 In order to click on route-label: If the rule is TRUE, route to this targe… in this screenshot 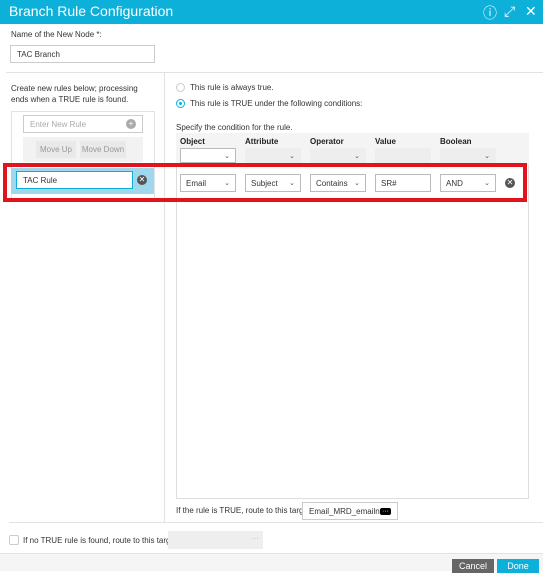, I will do `click(244, 510)`.